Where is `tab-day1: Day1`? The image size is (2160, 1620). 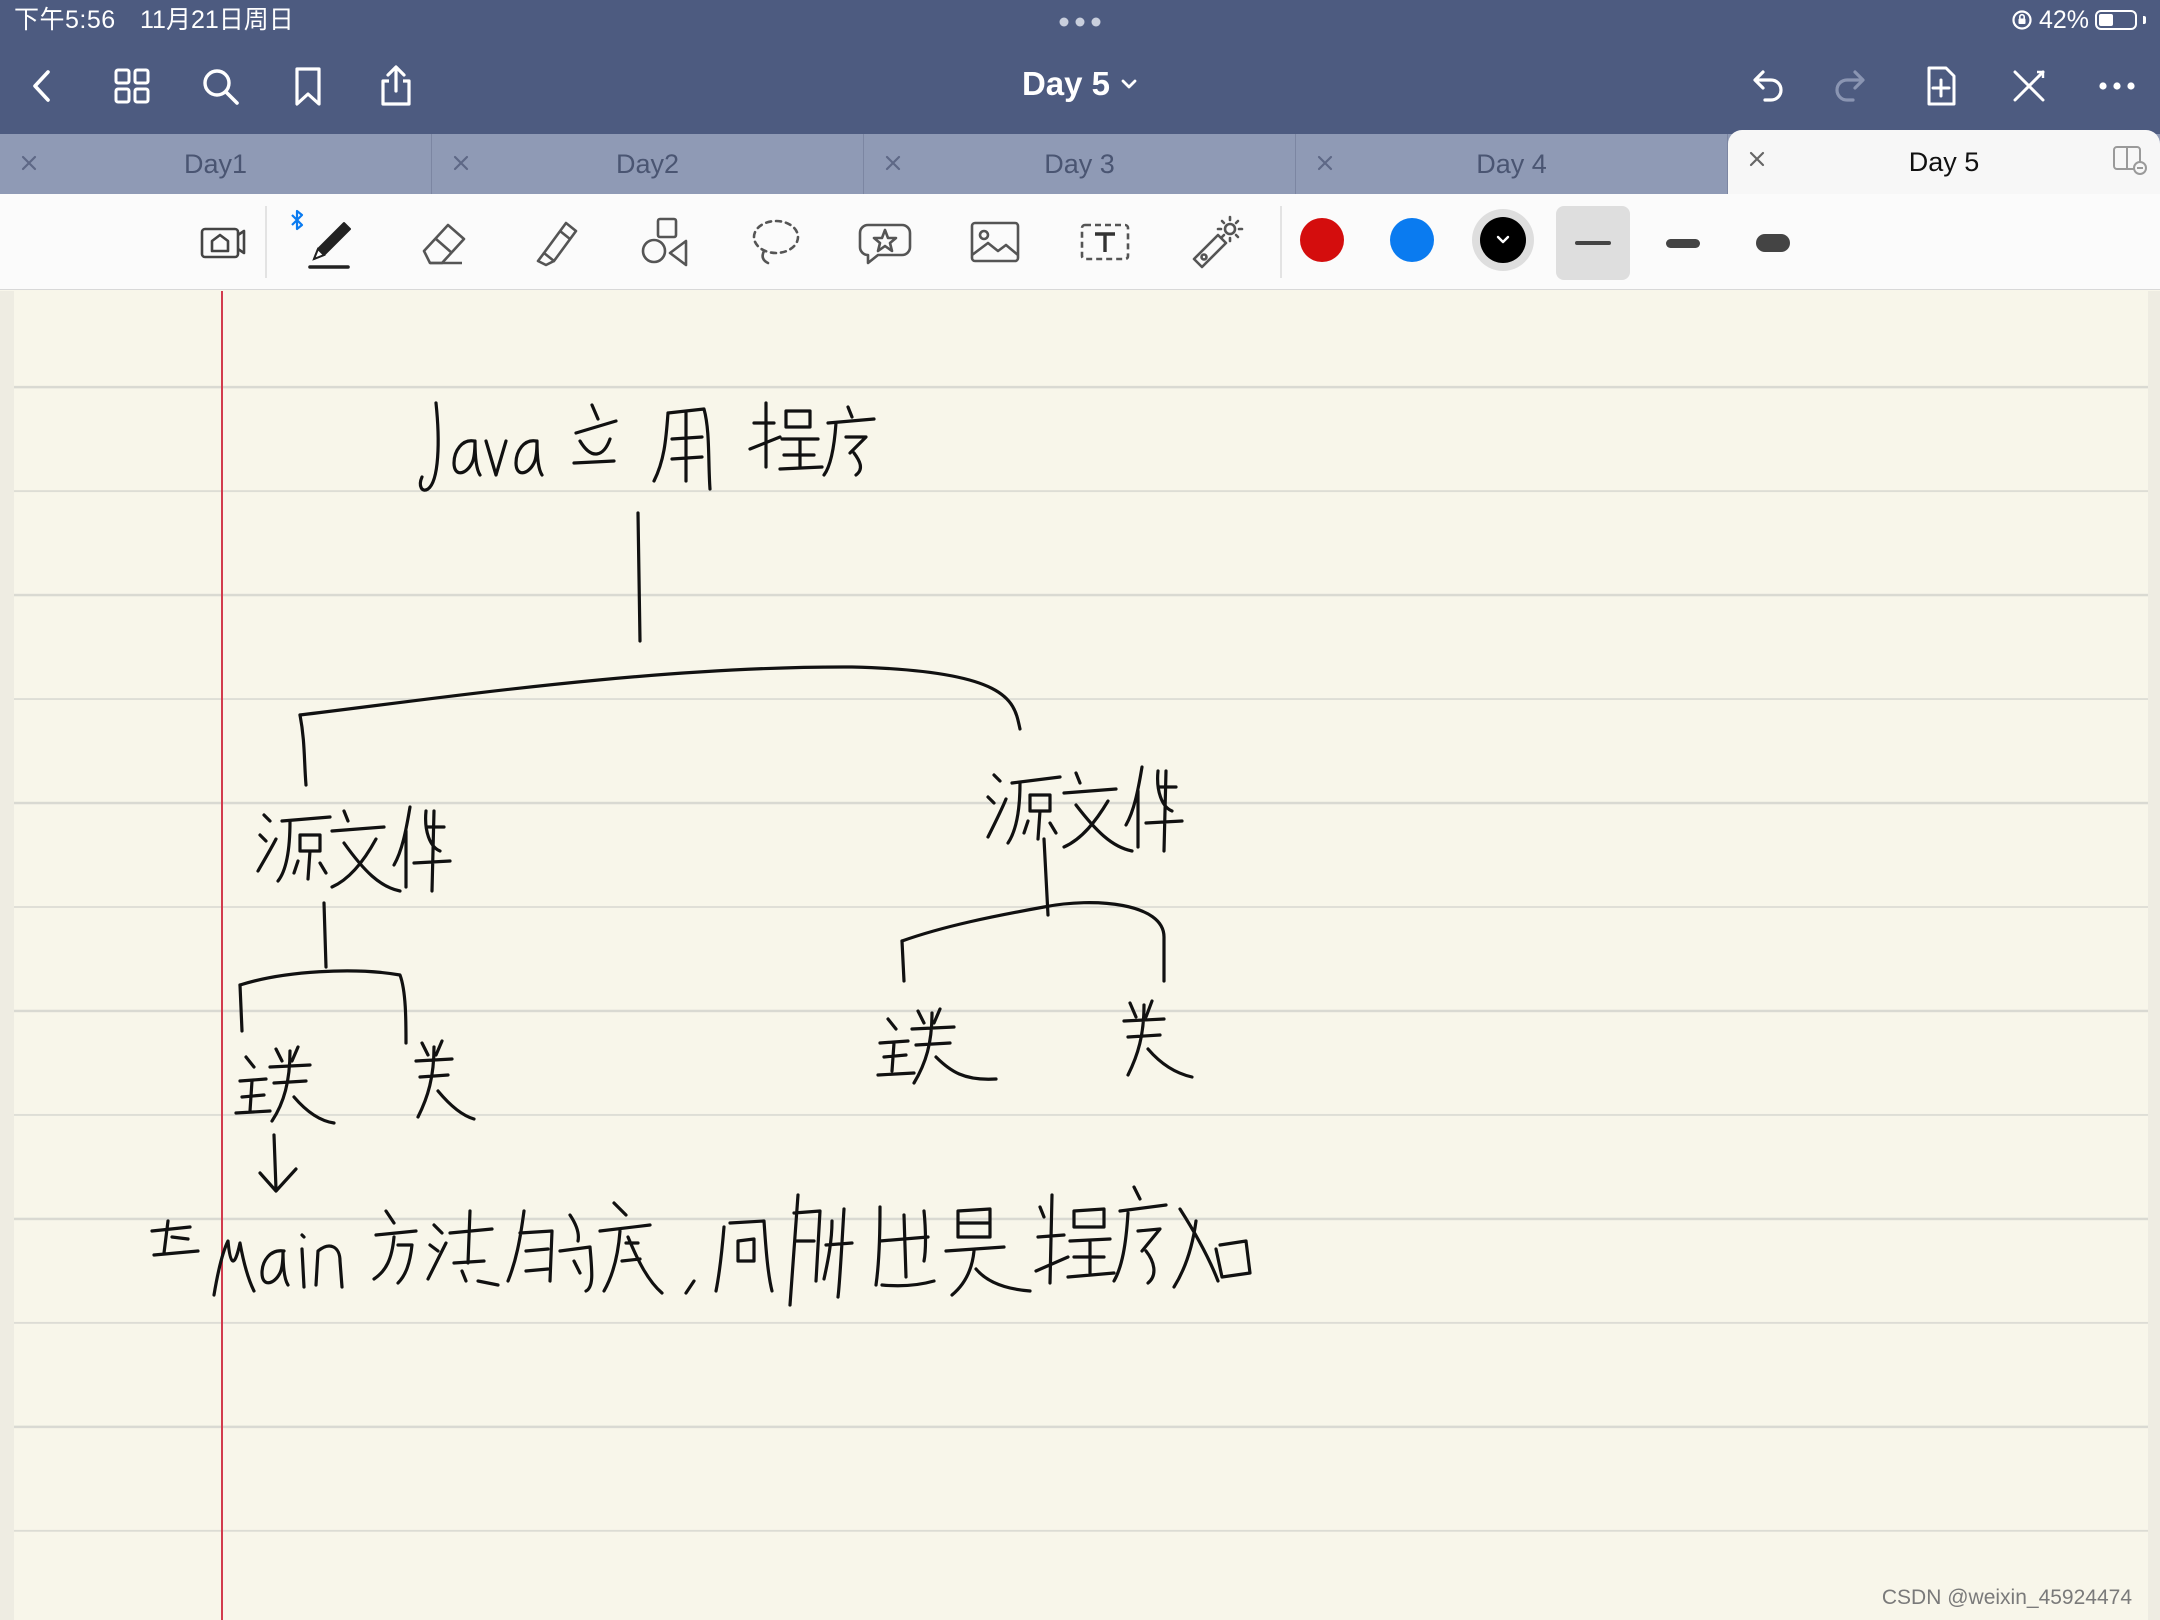
tab-day1: Day1 is located at coordinates (216, 164).